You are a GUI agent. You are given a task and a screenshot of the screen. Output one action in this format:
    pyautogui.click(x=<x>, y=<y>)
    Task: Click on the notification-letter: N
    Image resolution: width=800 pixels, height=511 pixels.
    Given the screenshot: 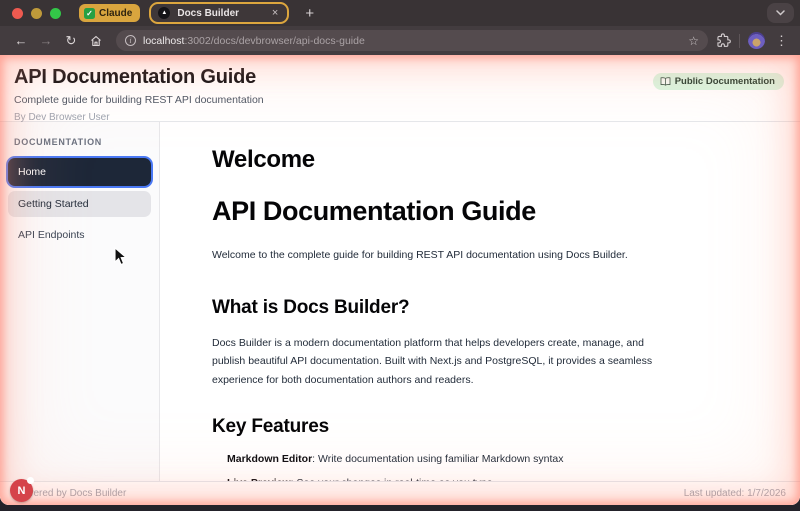 What is the action you would take?
    pyautogui.click(x=21, y=490)
    